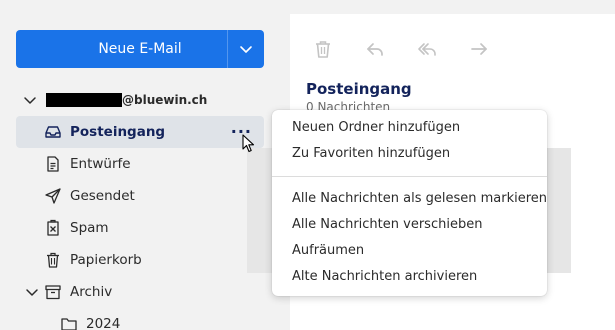 The width and height of the screenshot is (615, 330). Describe the element at coordinates (91, 292) in the screenshot. I see `folder-label: Archiv` at that location.